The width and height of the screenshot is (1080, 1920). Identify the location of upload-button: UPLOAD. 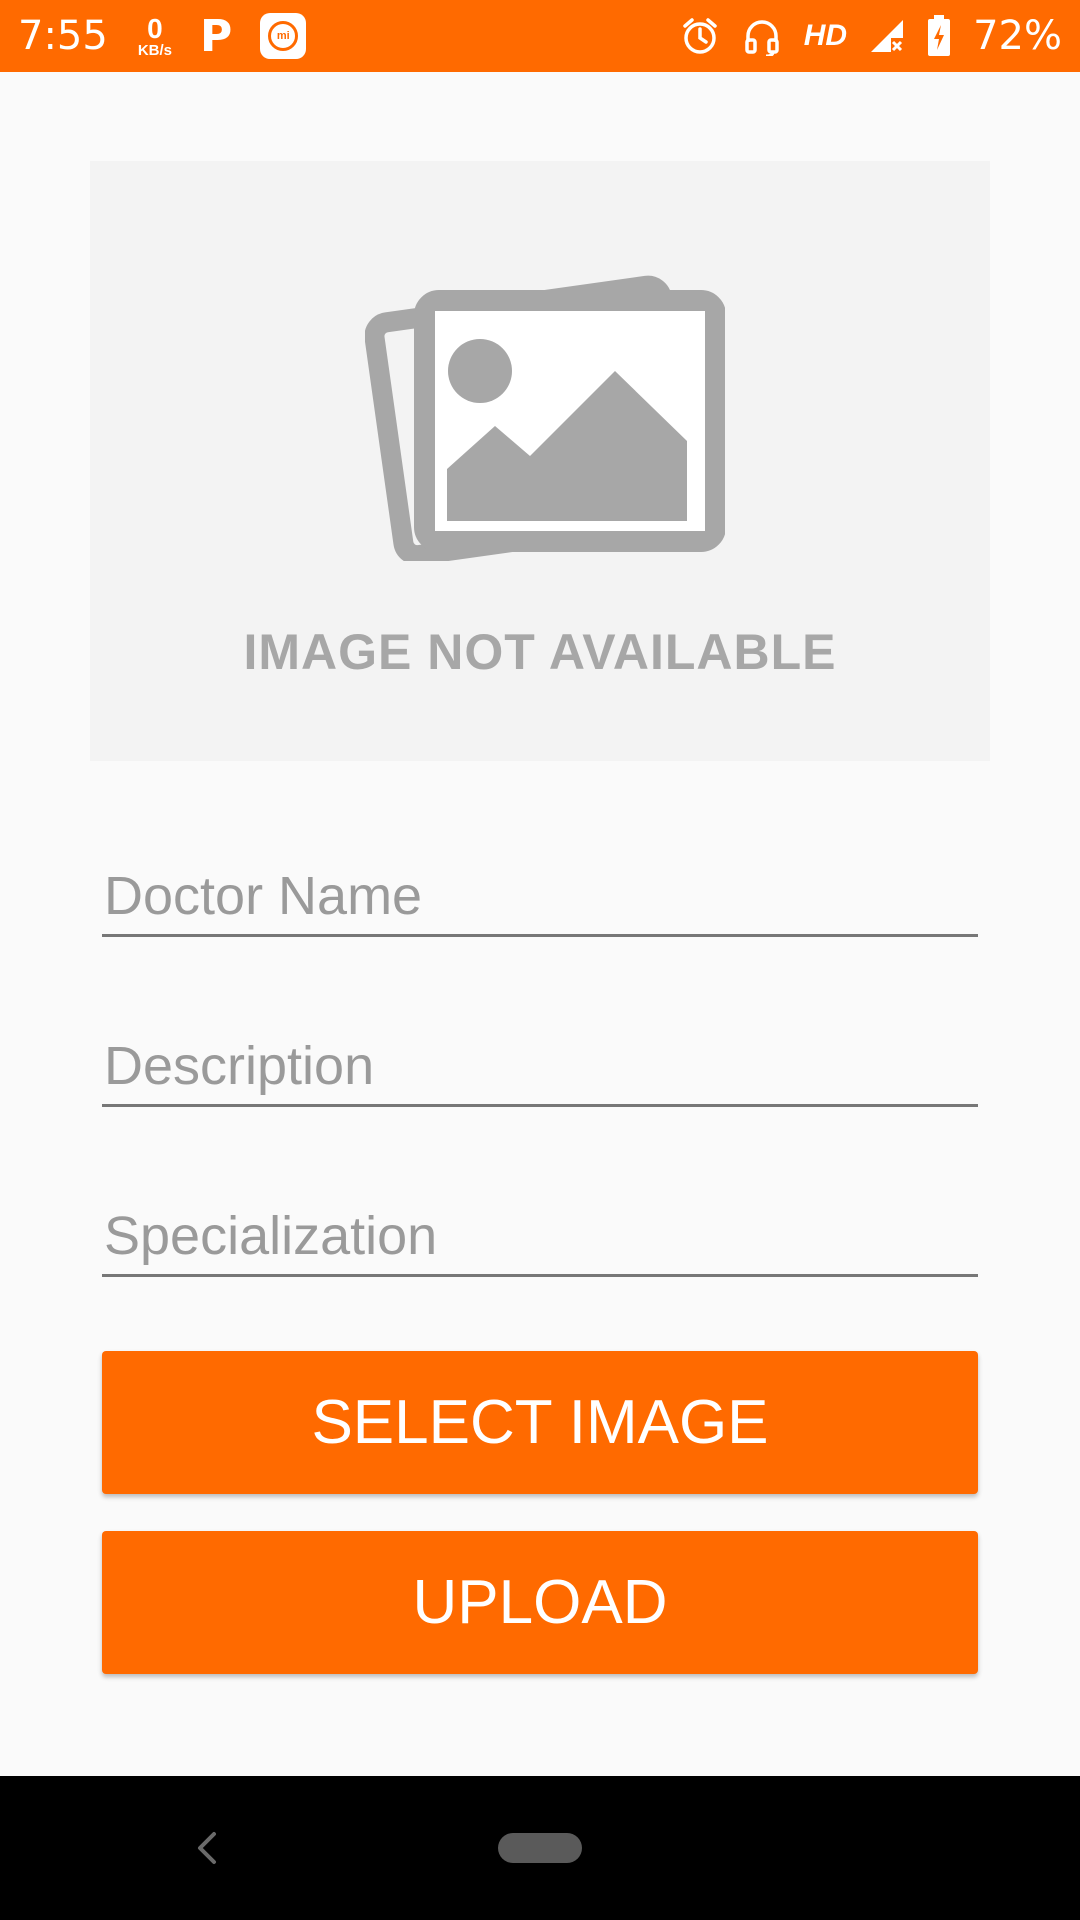
(540, 1602).